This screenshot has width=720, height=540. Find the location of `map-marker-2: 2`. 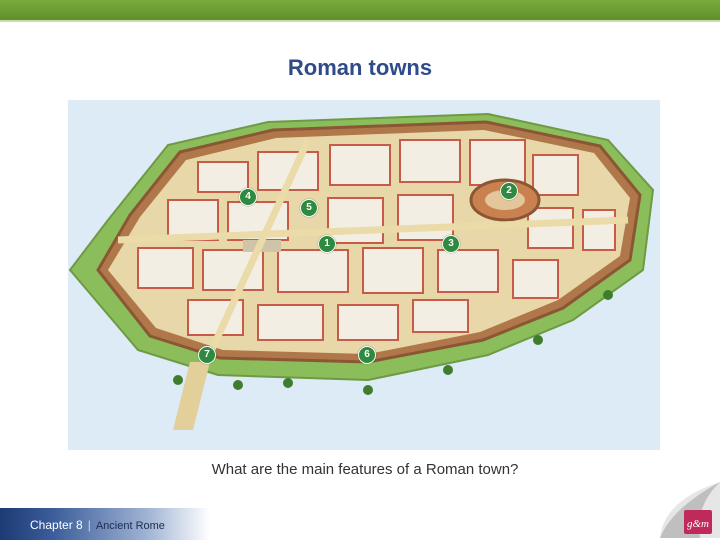

map-marker-2: 2 is located at coordinates (509, 191).